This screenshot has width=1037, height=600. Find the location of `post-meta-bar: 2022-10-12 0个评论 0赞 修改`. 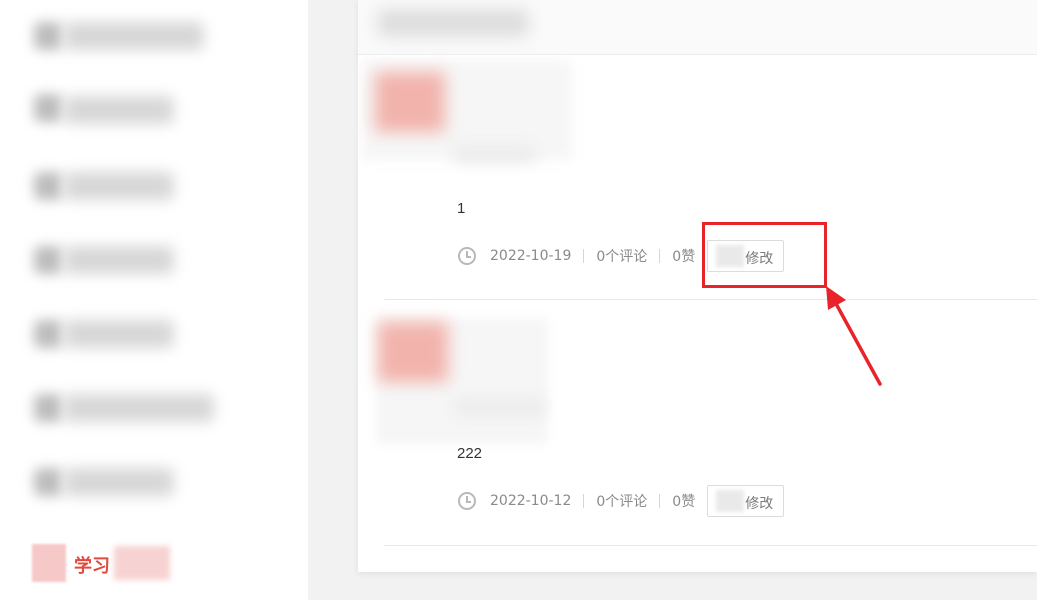

post-meta-bar: 2022-10-12 0个评论 0赞 修改 is located at coordinates (621, 501).